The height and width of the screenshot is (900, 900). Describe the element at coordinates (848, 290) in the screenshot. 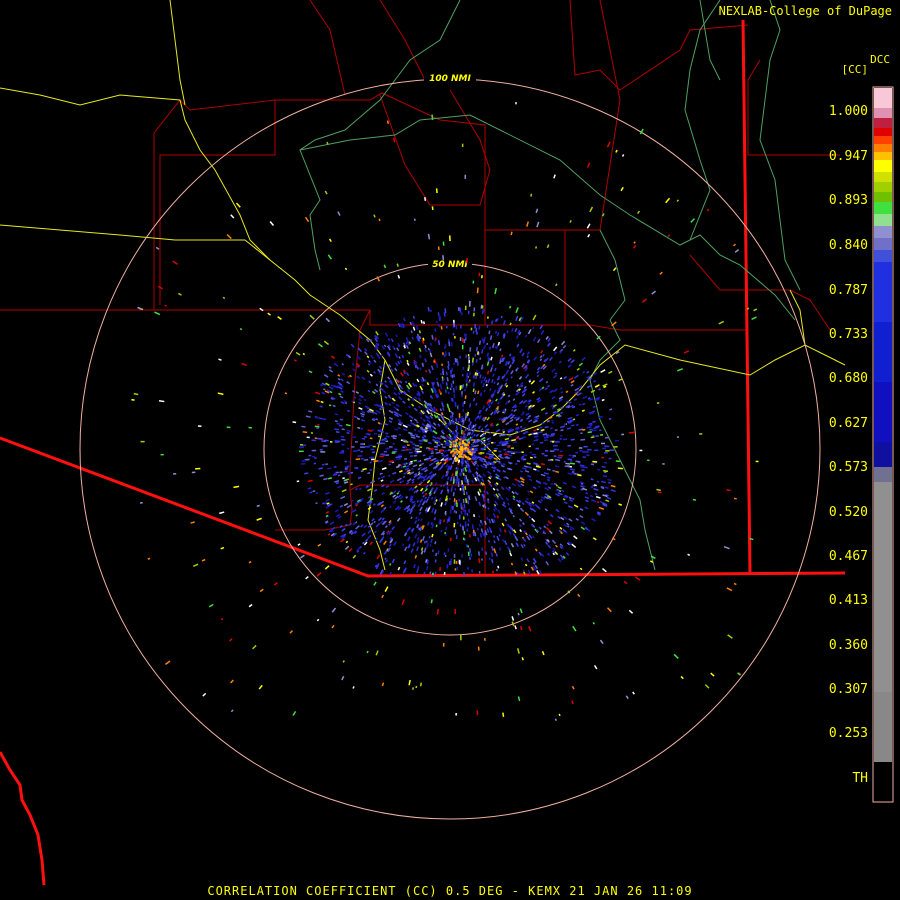

I see `colorbar-label: 0.787` at that location.